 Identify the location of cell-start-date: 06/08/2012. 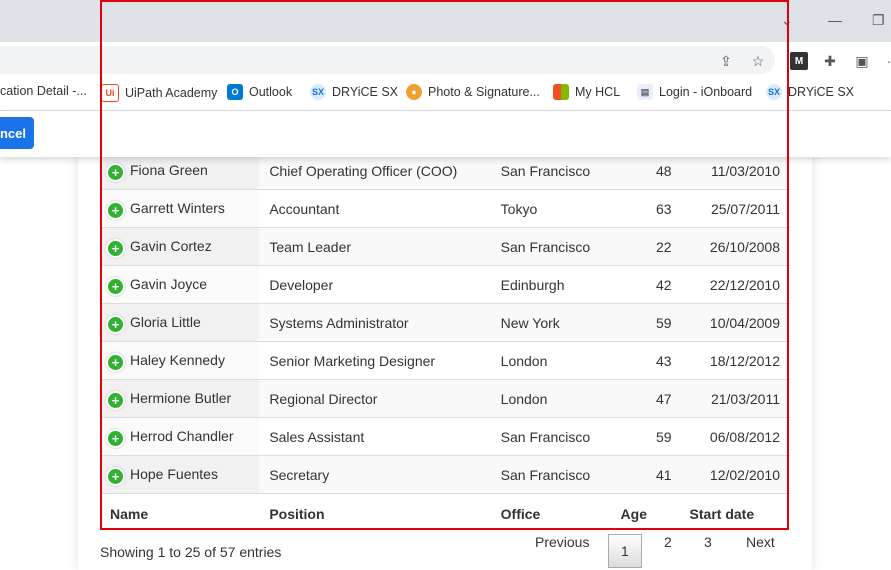
(730, 436).